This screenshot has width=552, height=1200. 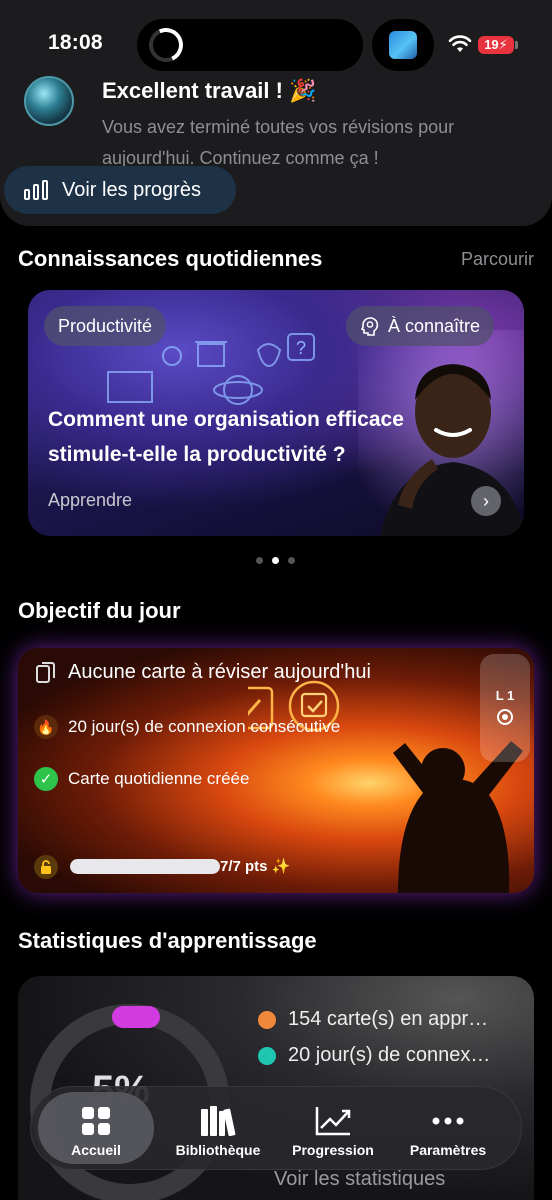 What do you see at coordinates (505, 708) in the screenshot?
I see `level-badge: L 1` at bounding box center [505, 708].